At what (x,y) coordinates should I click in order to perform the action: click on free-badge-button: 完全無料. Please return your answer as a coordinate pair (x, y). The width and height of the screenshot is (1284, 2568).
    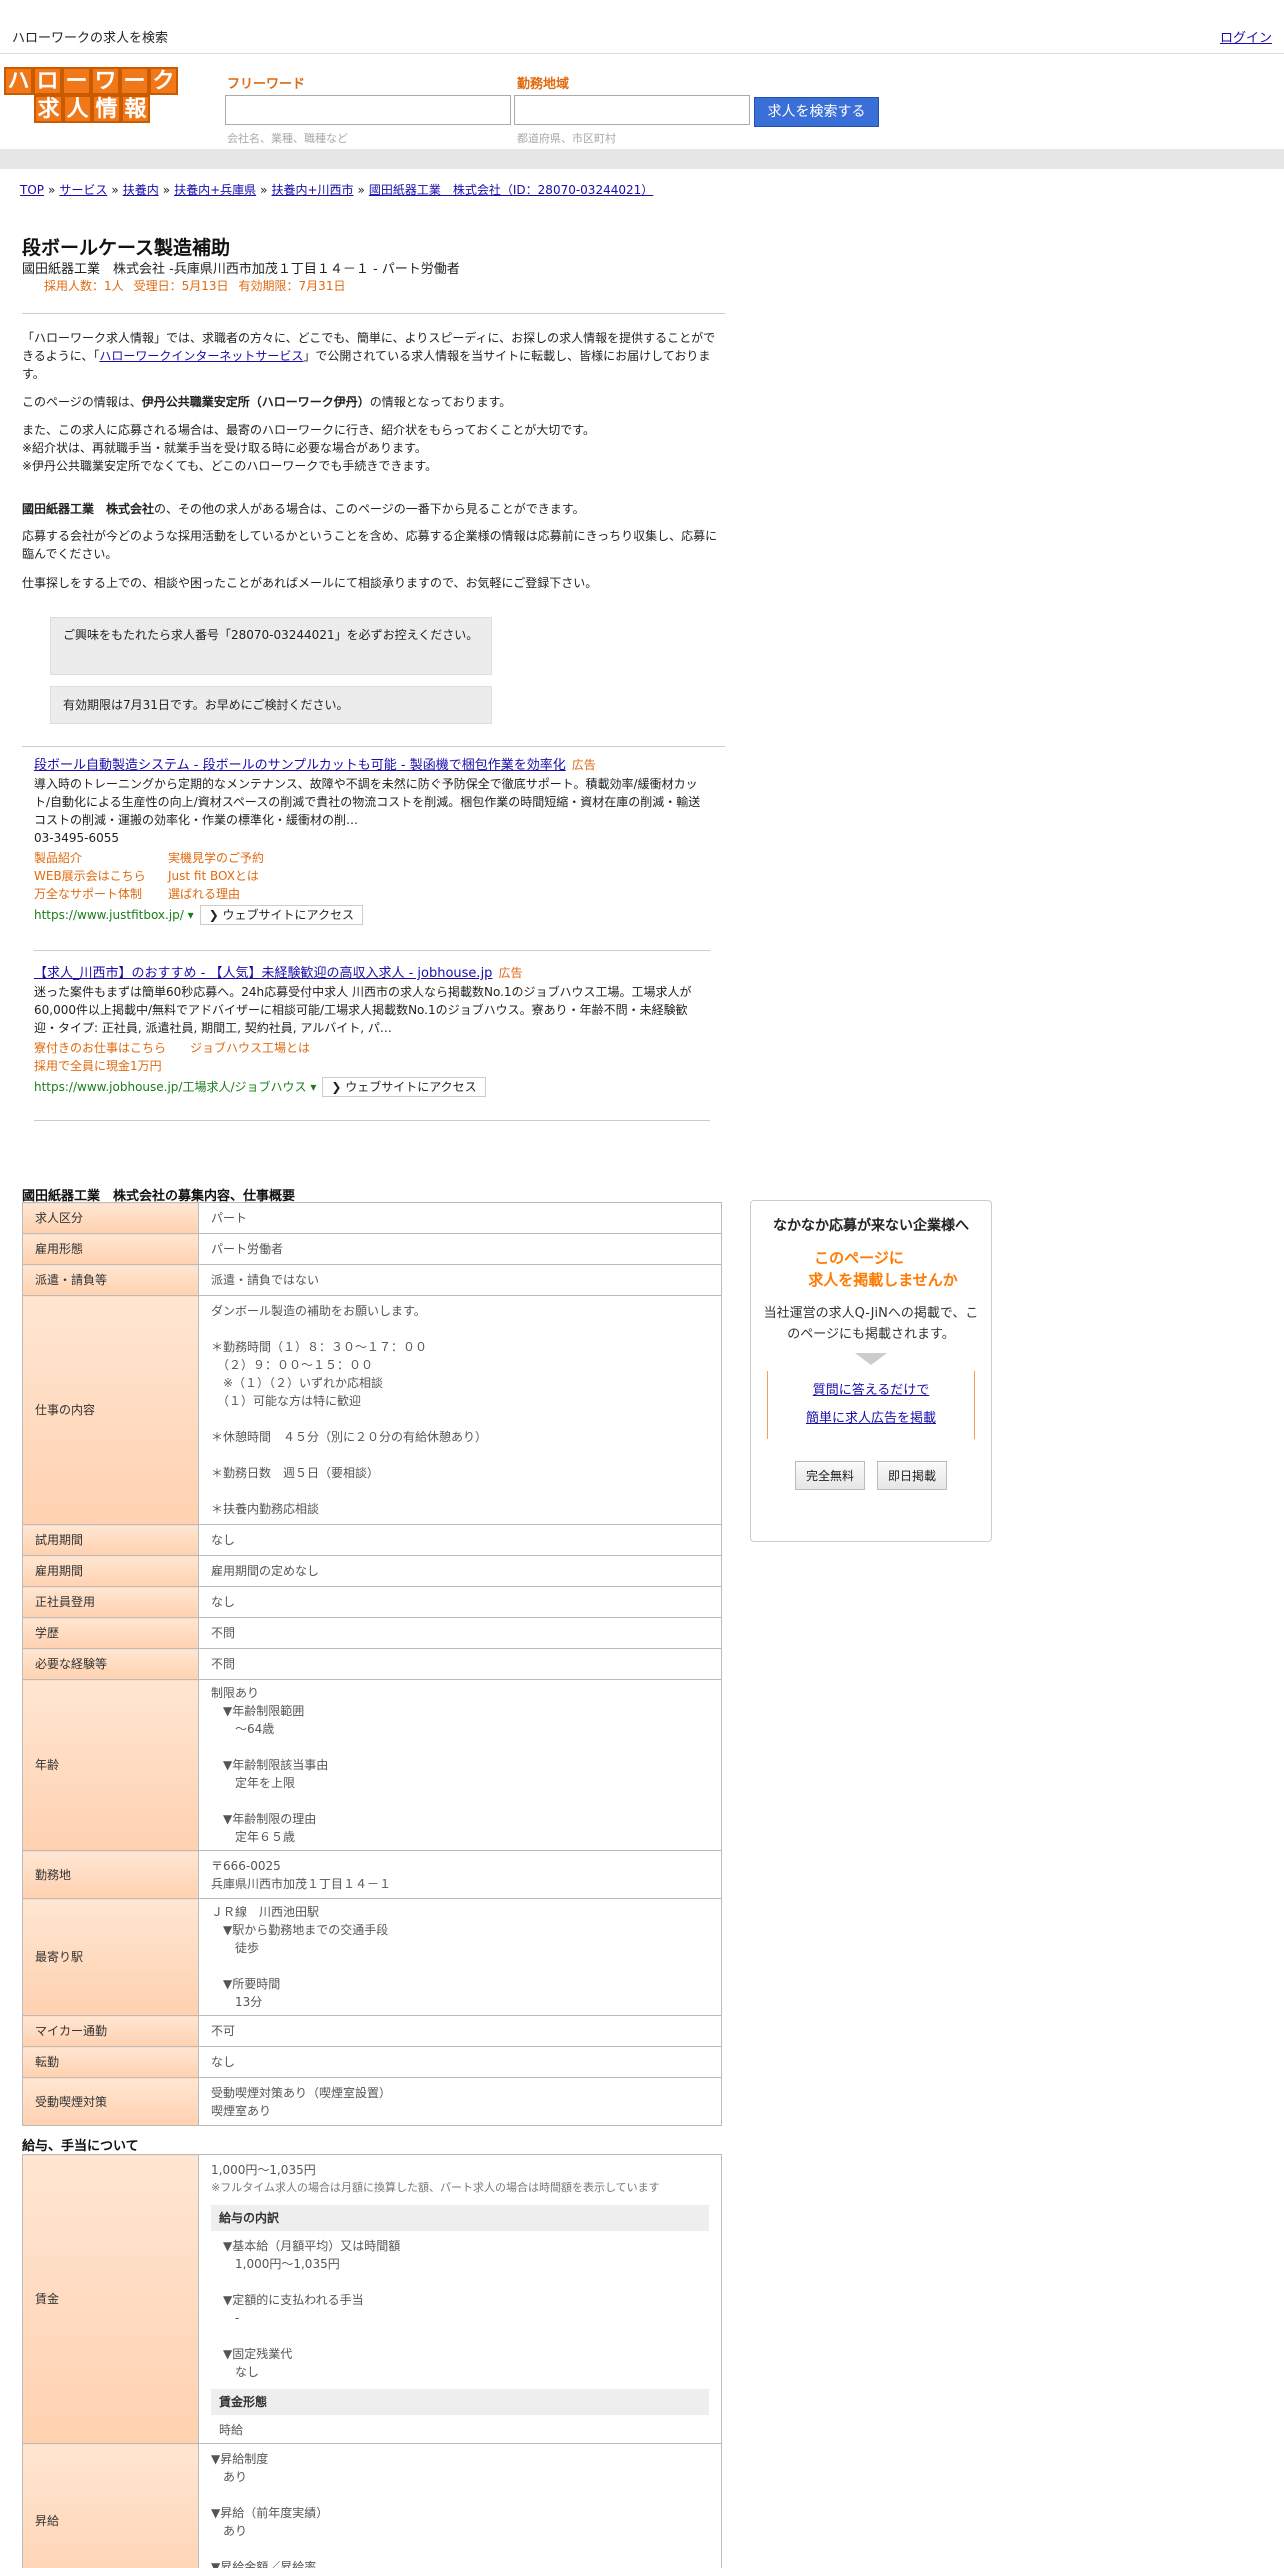
    Looking at the image, I should click on (829, 1475).